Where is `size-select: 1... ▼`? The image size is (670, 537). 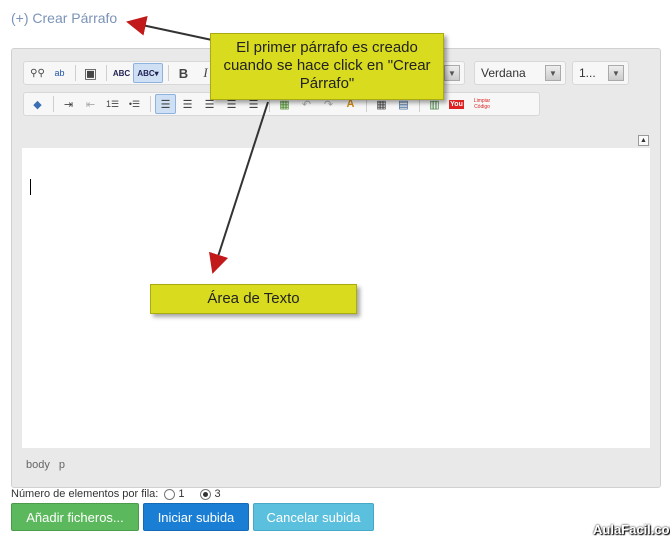
size-select: 1... ▼ is located at coordinates (600, 73).